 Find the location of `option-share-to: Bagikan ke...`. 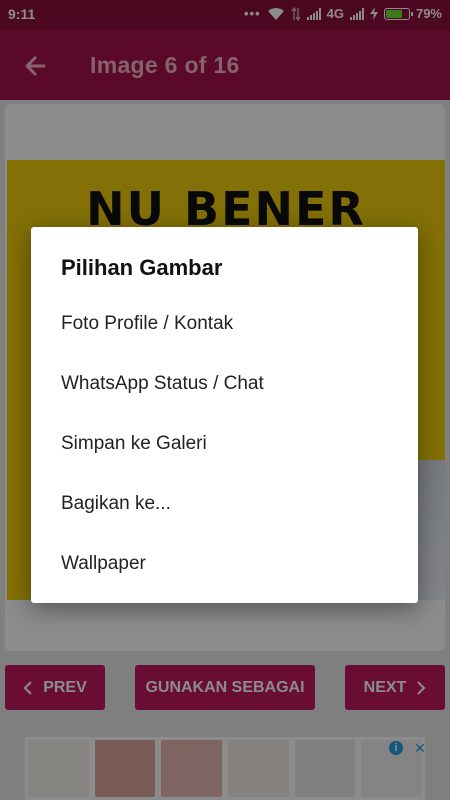

option-share-to: Bagikan ke... is located at coordinates (224, 504).